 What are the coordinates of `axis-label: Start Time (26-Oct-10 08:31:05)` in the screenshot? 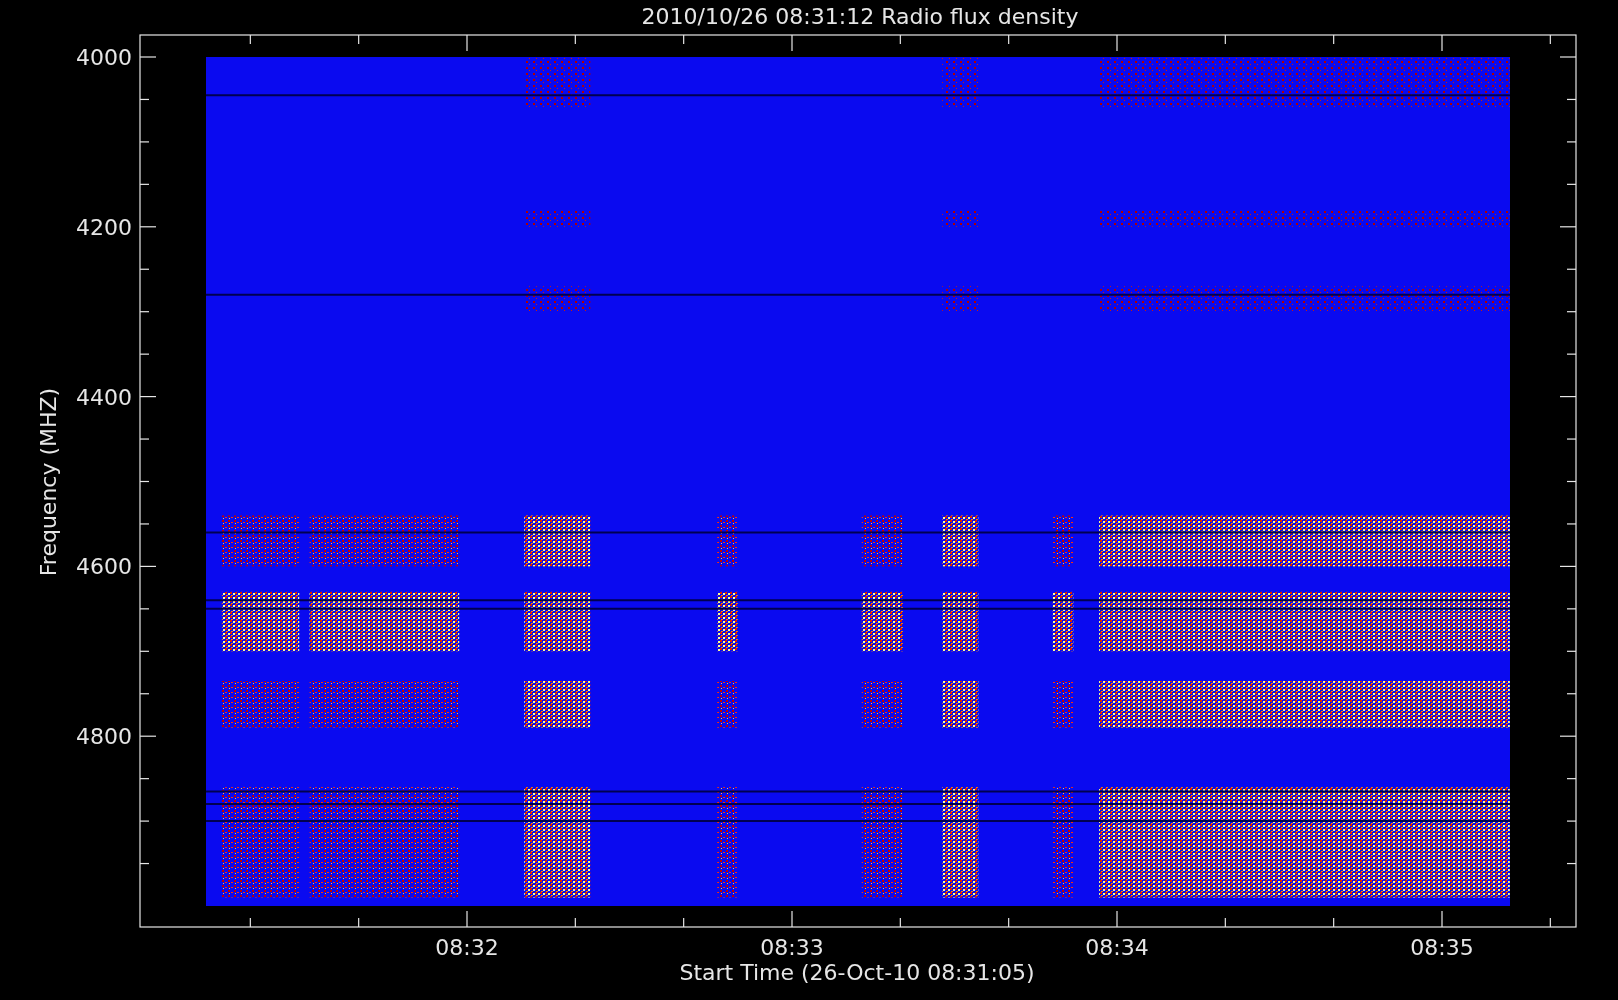 It's located at (857, 972).